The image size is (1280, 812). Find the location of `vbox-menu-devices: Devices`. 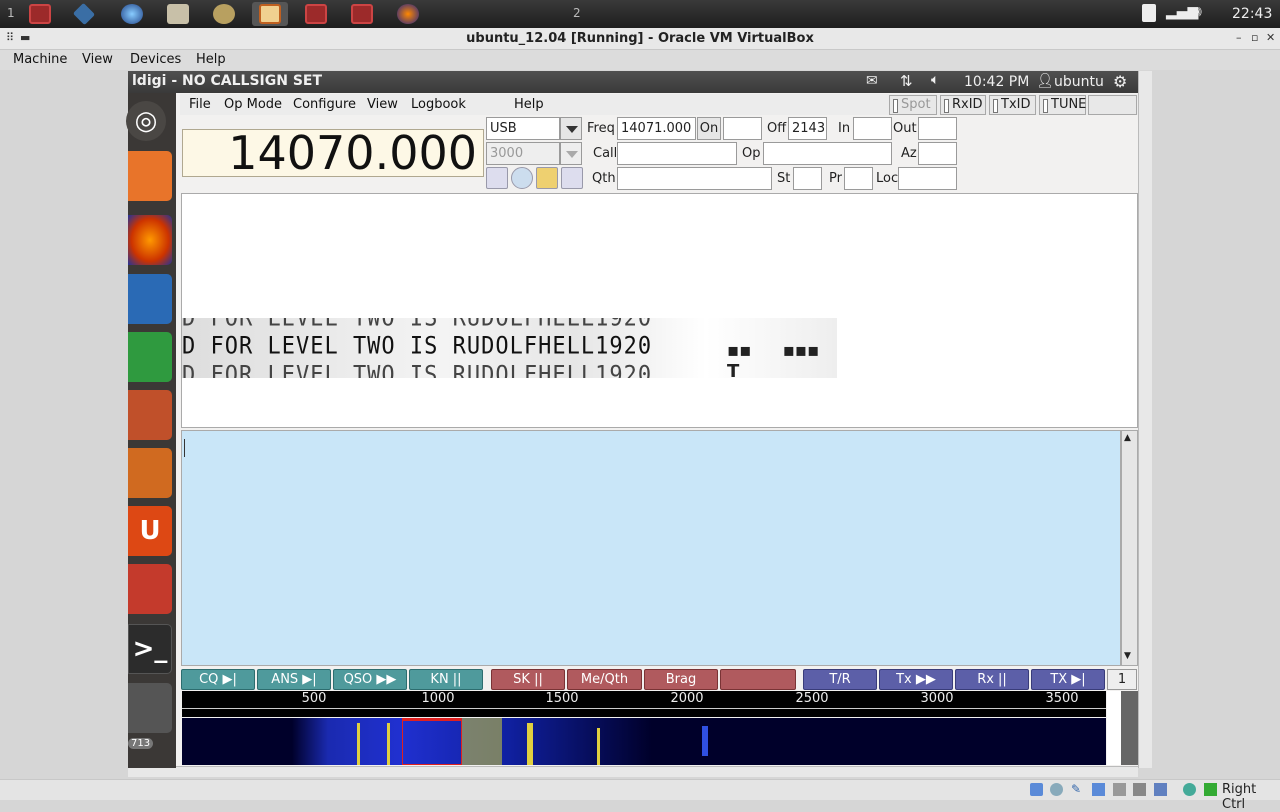

vbox-menu-devices: Devices is located at coordinates (155, 59).